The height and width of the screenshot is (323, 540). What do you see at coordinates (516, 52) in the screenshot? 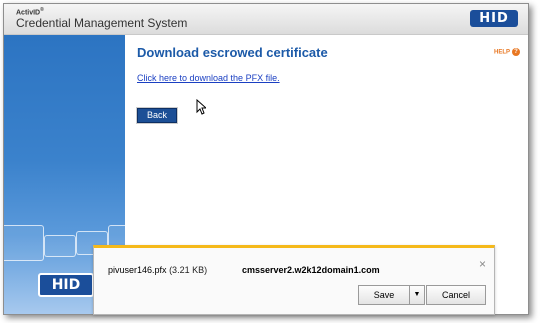
I see `help-icon: ?` at bounding box center [516, 52].